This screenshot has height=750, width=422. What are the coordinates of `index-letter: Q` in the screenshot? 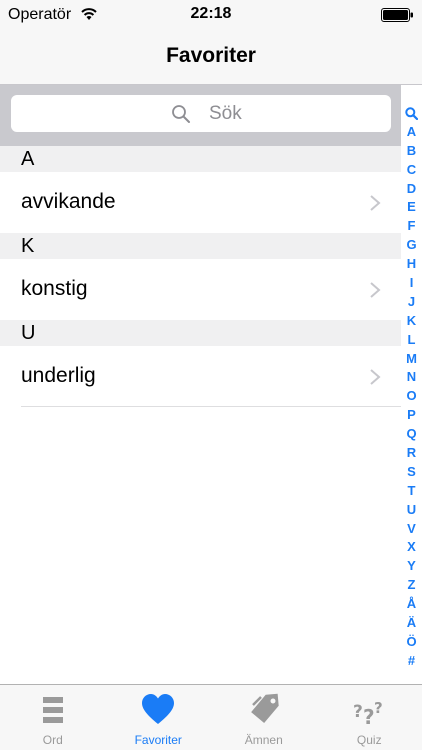 It's located at (411, 434).